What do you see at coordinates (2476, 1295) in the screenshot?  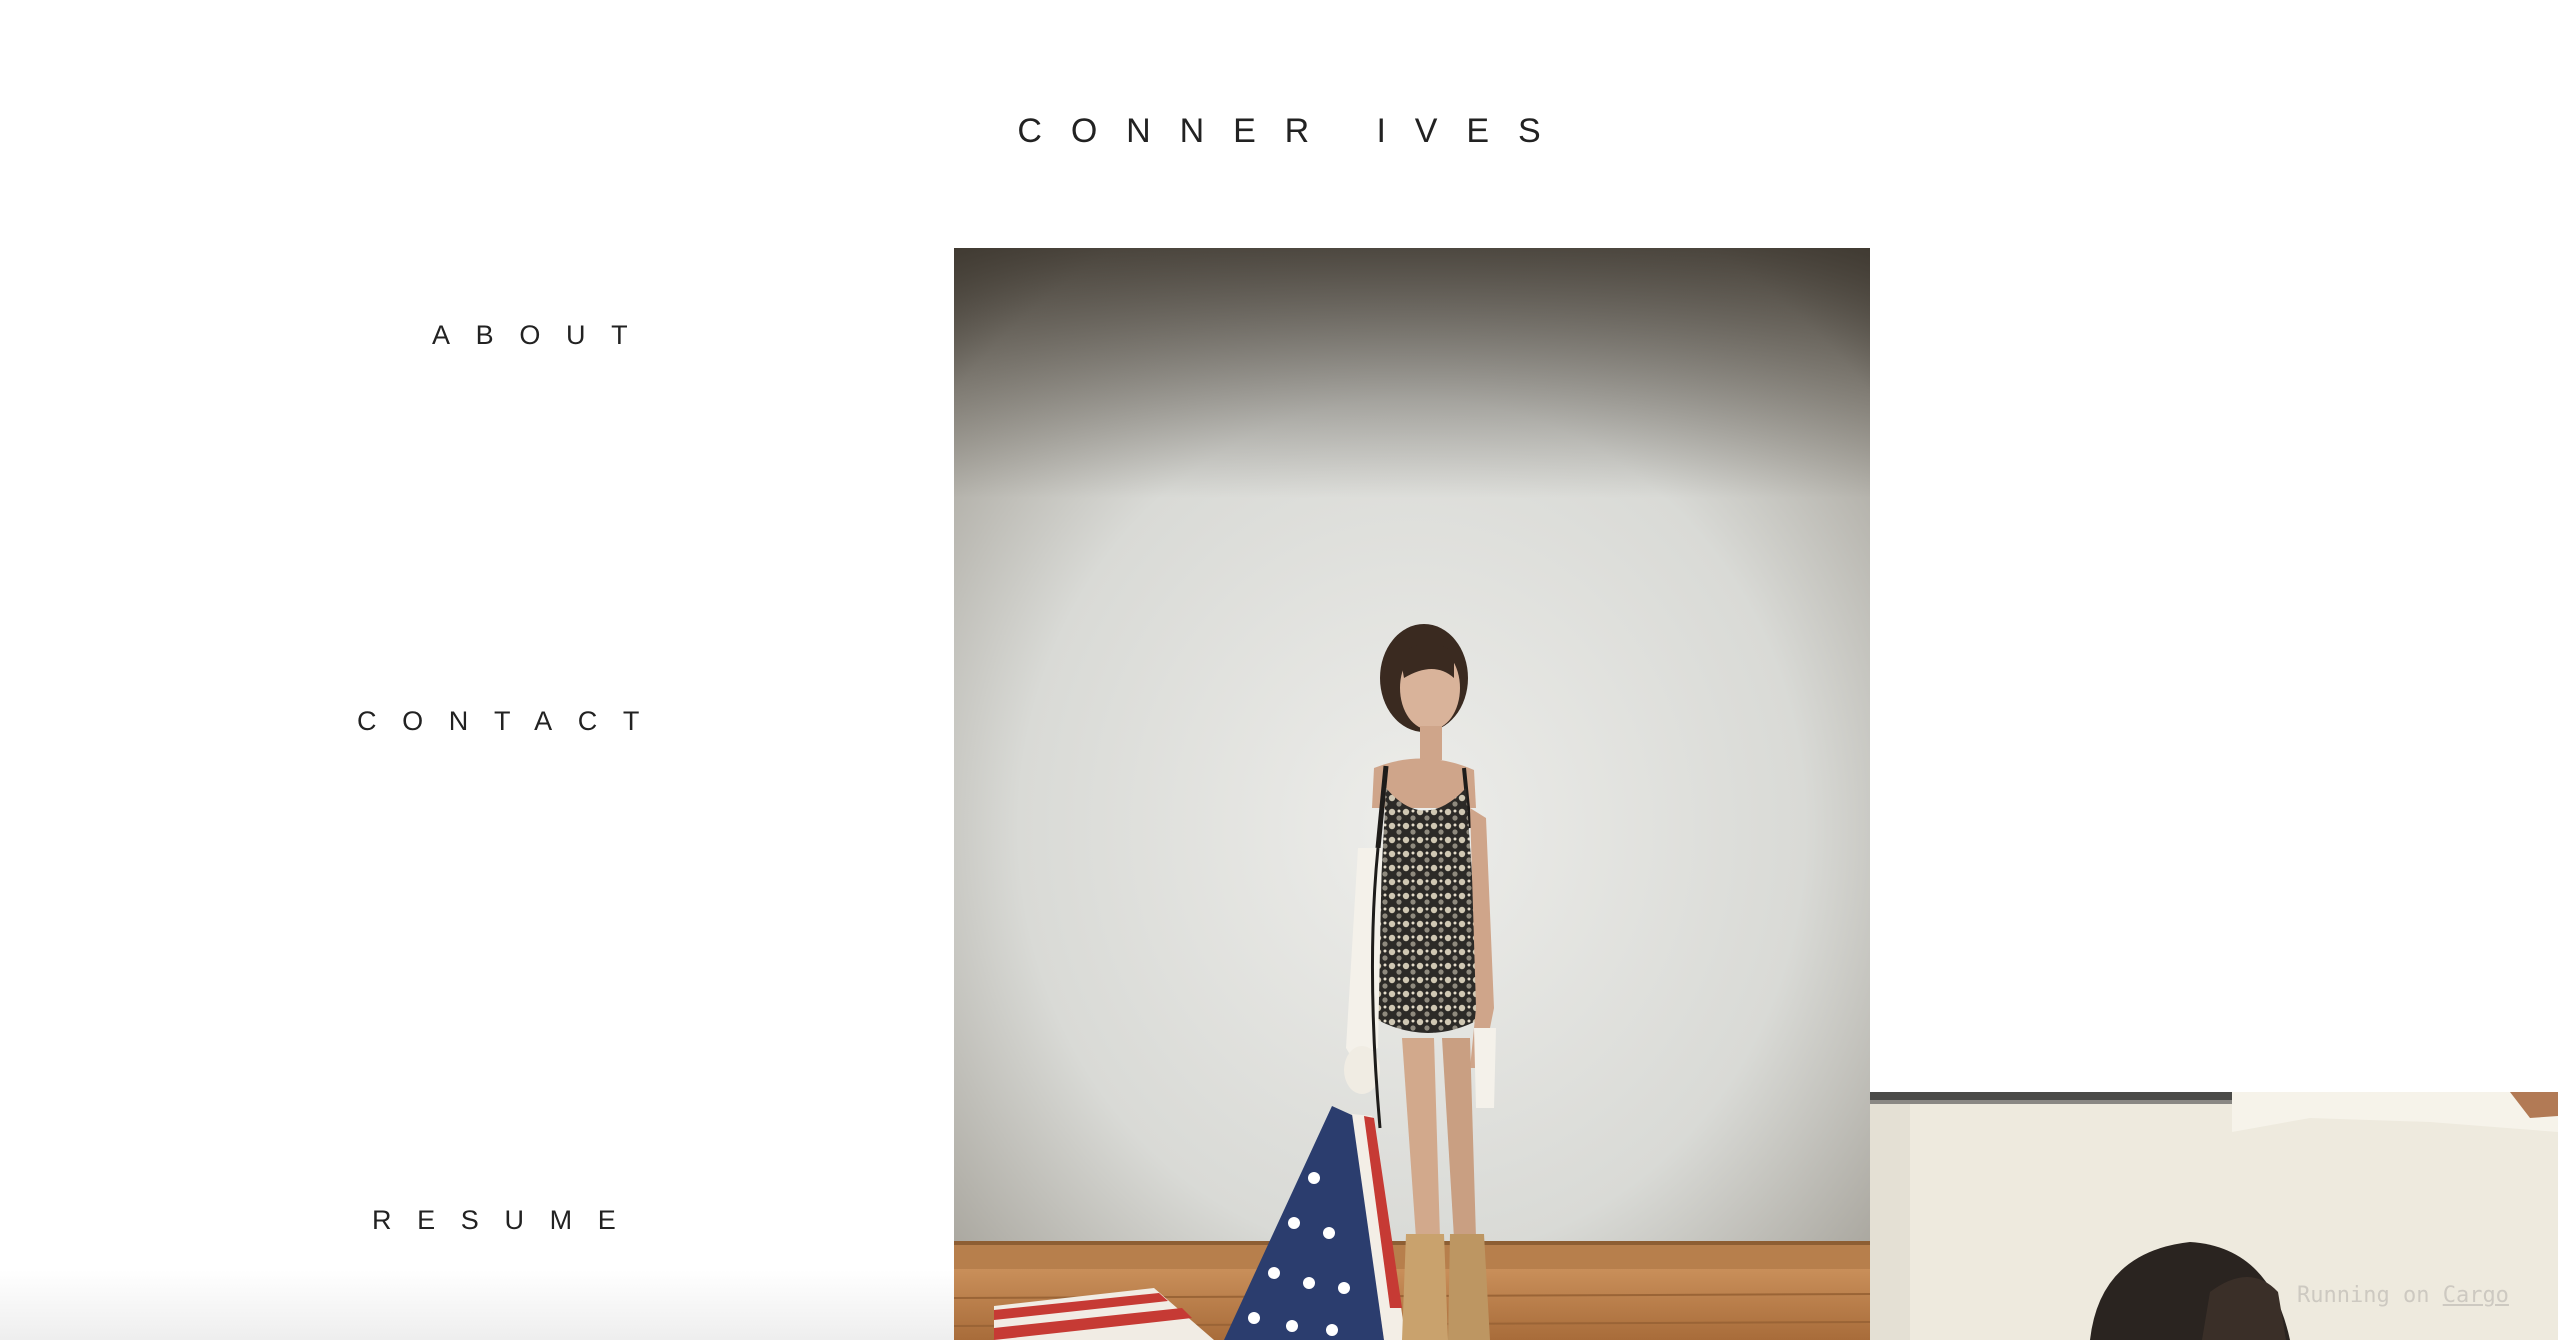 I see `cargo-link: Cargo` at bounding box center [2476, 1295].